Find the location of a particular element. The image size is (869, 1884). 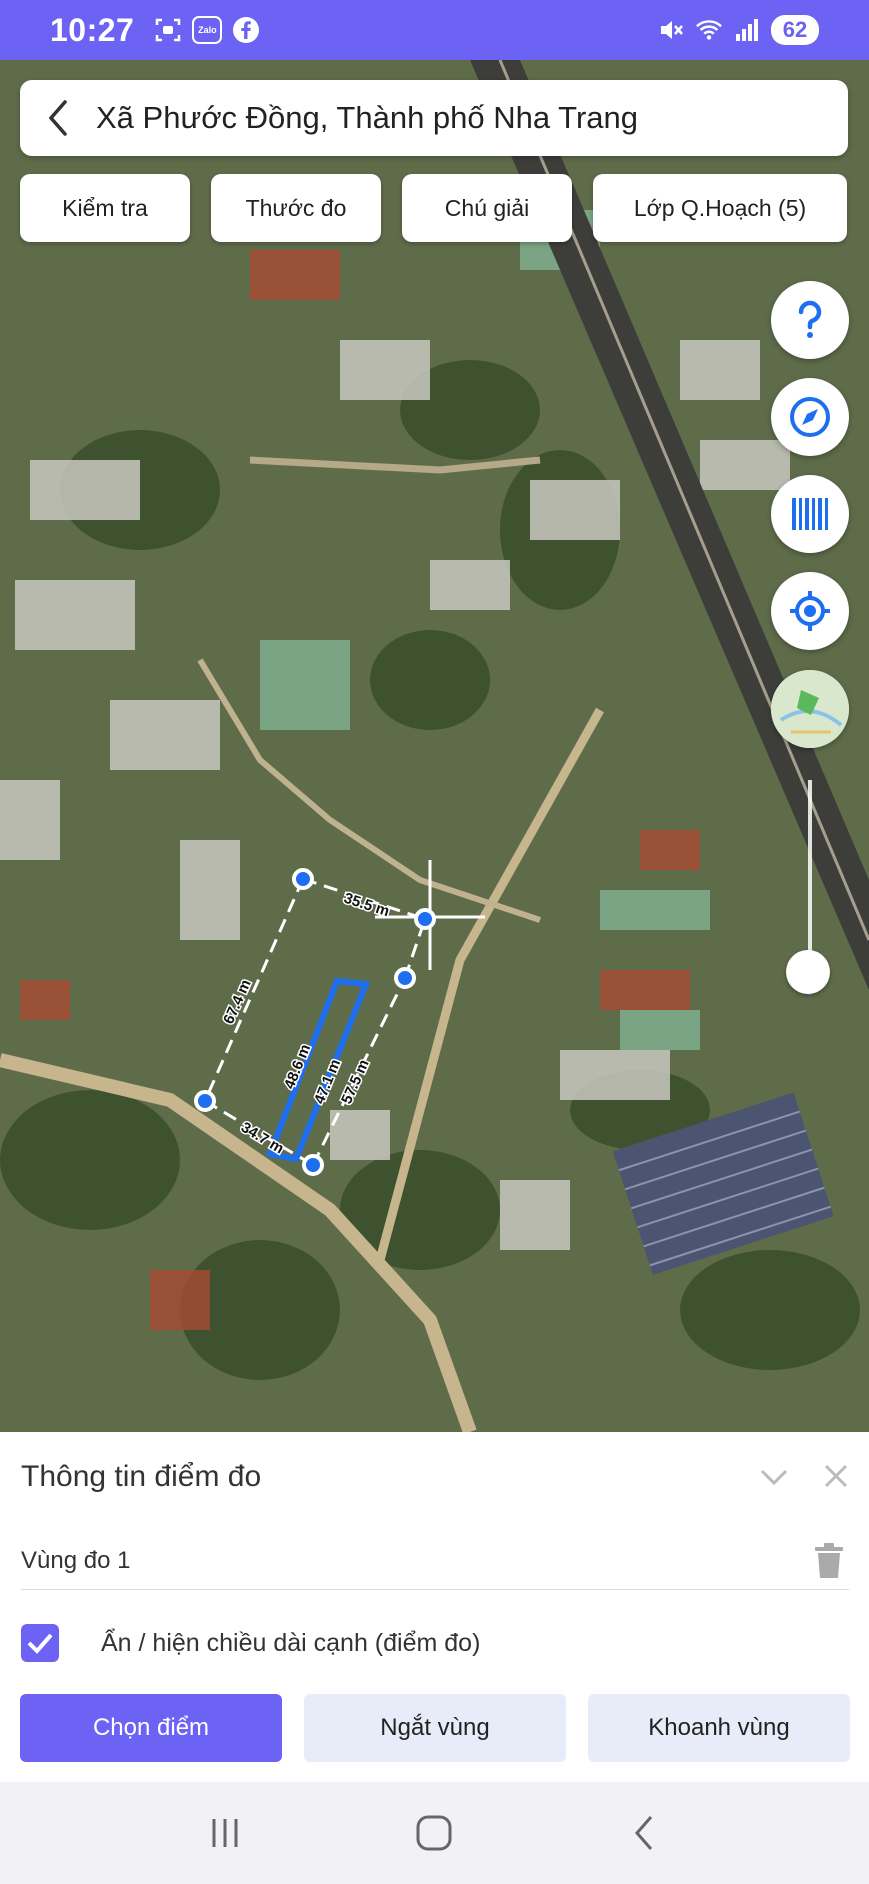

locate-icon is located at coordinates (810, 611).